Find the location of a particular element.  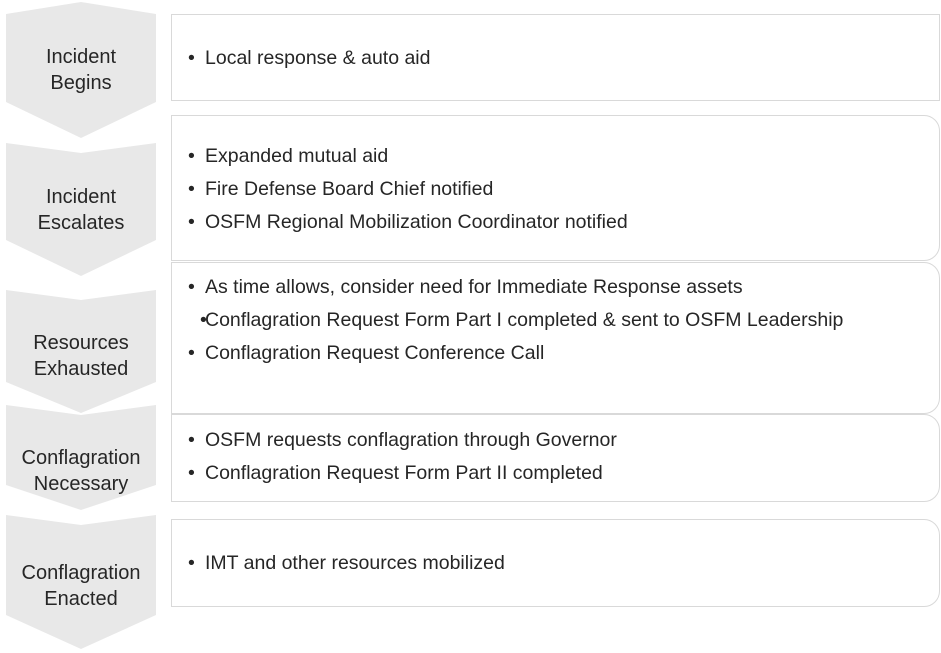

bullet-item: IMT and other resources mobilized is located at coordinates (555, 563).